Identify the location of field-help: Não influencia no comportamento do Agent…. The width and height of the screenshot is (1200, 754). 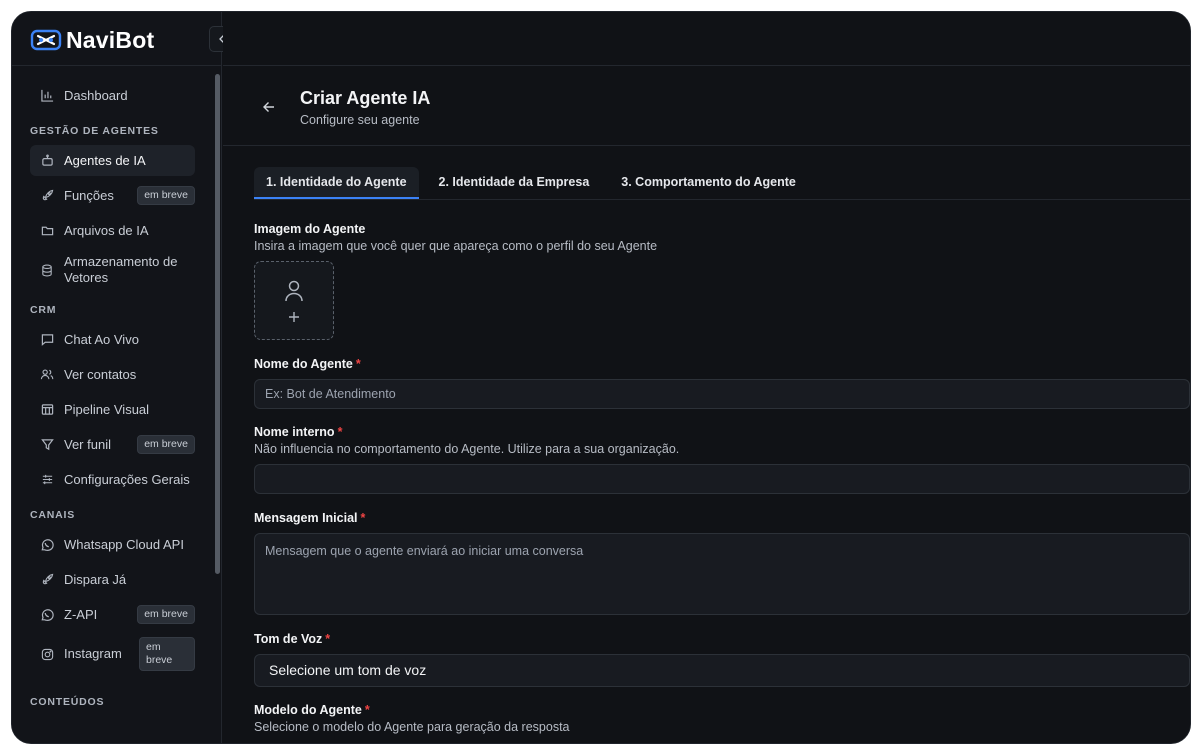
(467, 449).